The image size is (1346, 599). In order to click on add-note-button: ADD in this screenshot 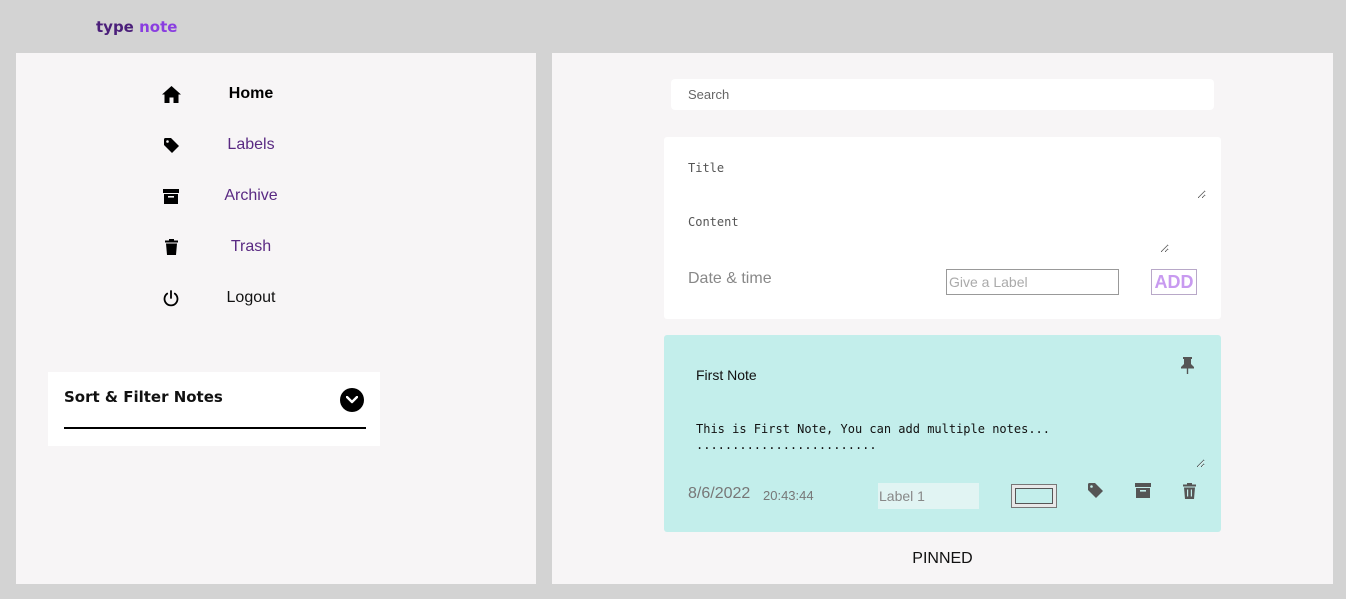, I will do `click(1174, 282)`.